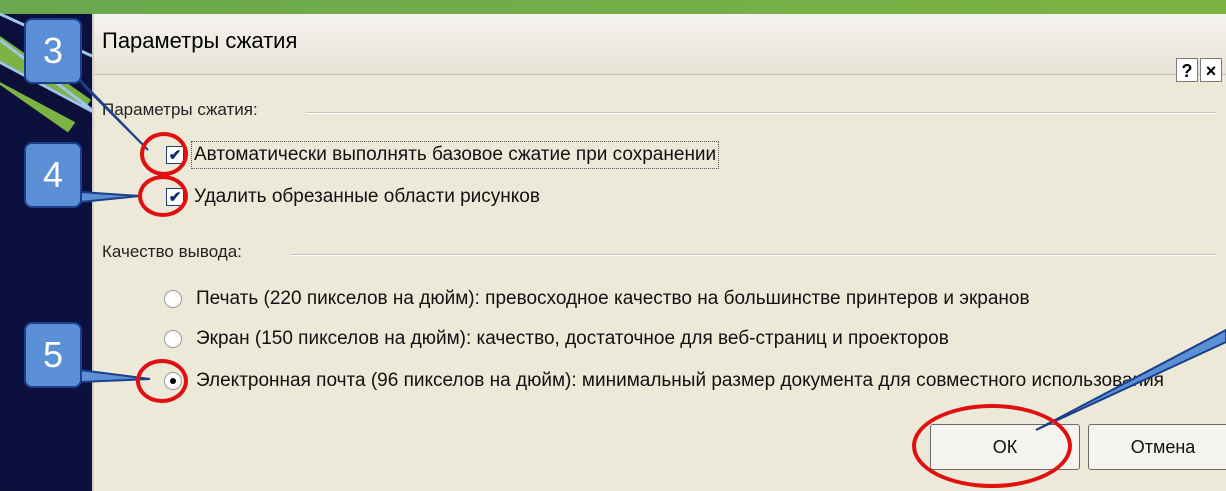 The width and height of the screenshot is (1226, 491). Describe the element at coordinates (53, 355) in the screenshot. I see `callout-5: 5` at that location.